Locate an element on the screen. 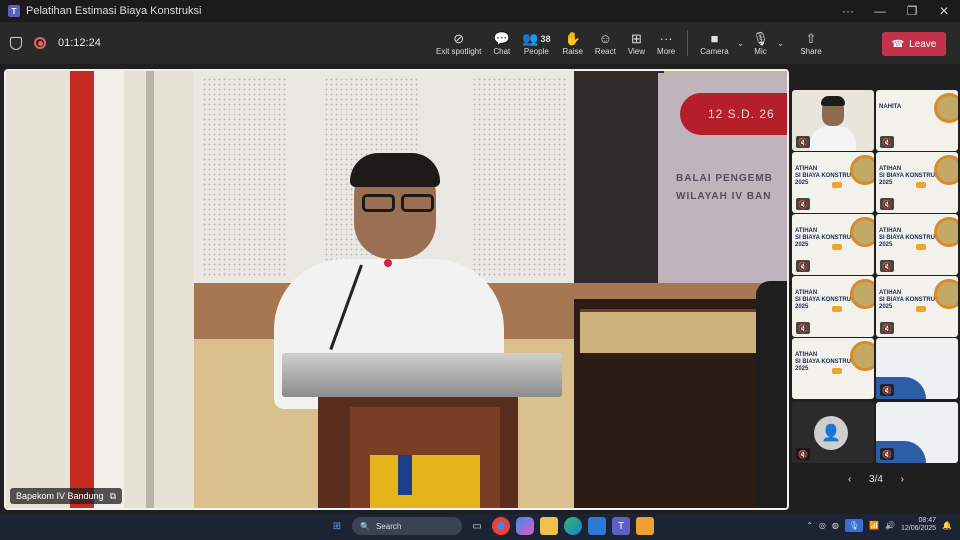 The width and height of the screenshot is (960, 540). raise-hand-button: ✋ Raise is located at coordinates (572, 43).